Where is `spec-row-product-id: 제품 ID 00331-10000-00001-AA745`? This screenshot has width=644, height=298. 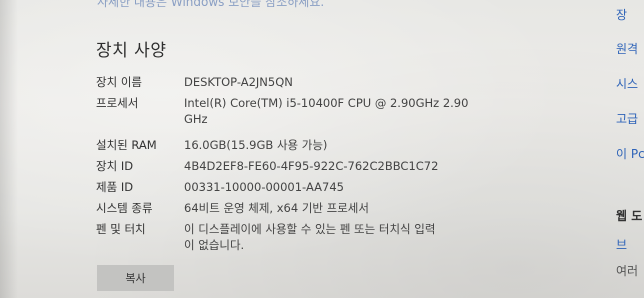
spec-row-product-id: 제품 ID 00331-10000-00001-AA745 is located at coordinates (296, 187).